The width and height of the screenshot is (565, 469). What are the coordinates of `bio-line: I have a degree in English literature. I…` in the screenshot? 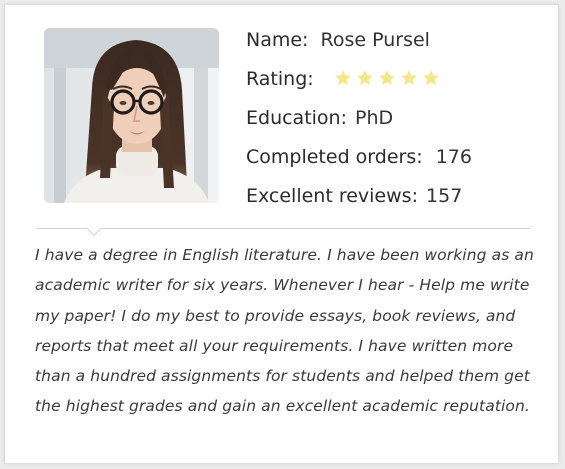 It's located at (284, 255).